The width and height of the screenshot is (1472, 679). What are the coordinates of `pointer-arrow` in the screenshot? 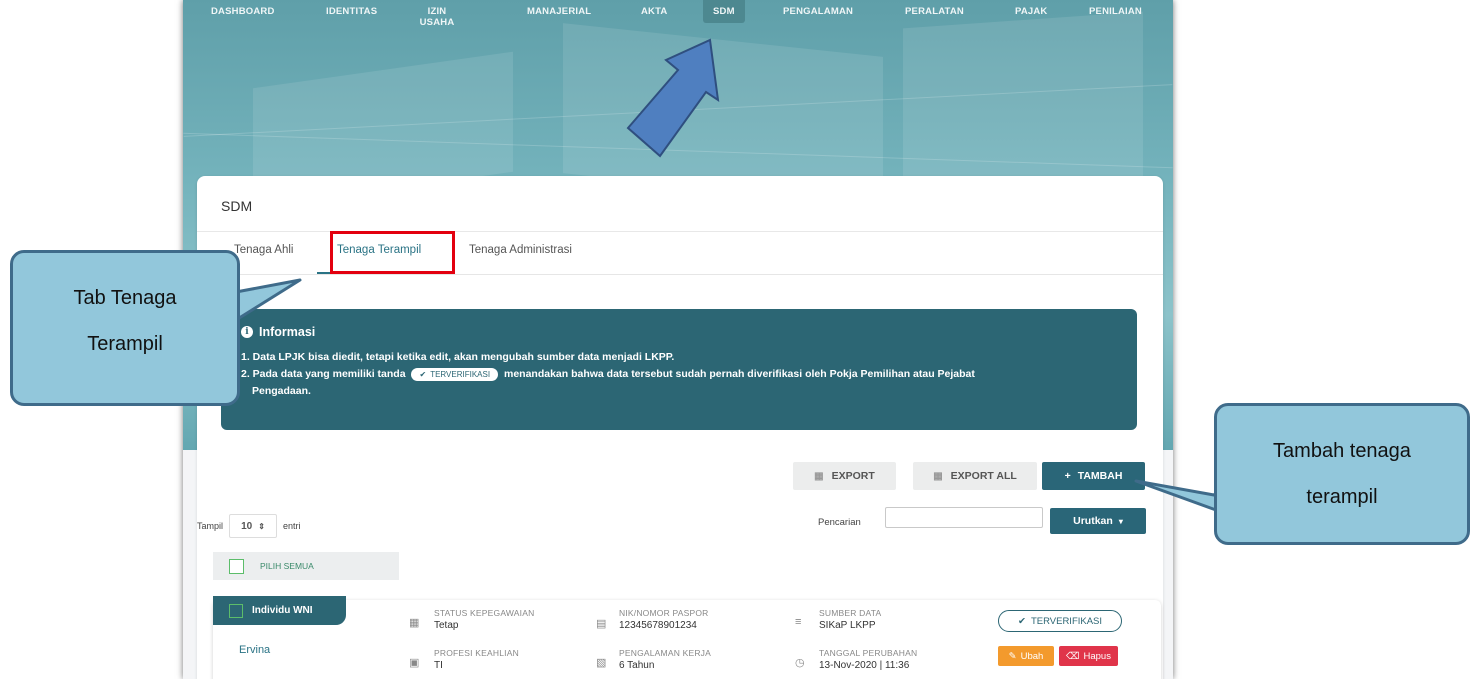 It's located at (673, 98).